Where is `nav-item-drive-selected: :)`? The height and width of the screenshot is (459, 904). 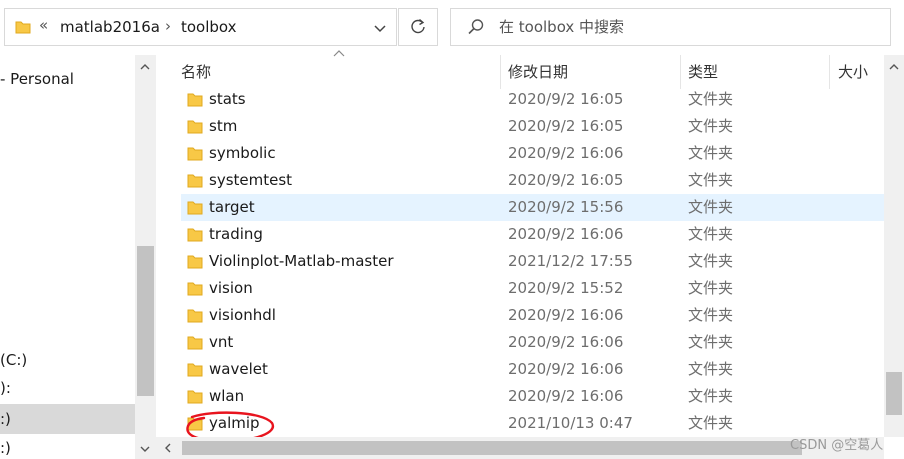
nav-item-drive-selected: :) is located at coordinates (67, 419).